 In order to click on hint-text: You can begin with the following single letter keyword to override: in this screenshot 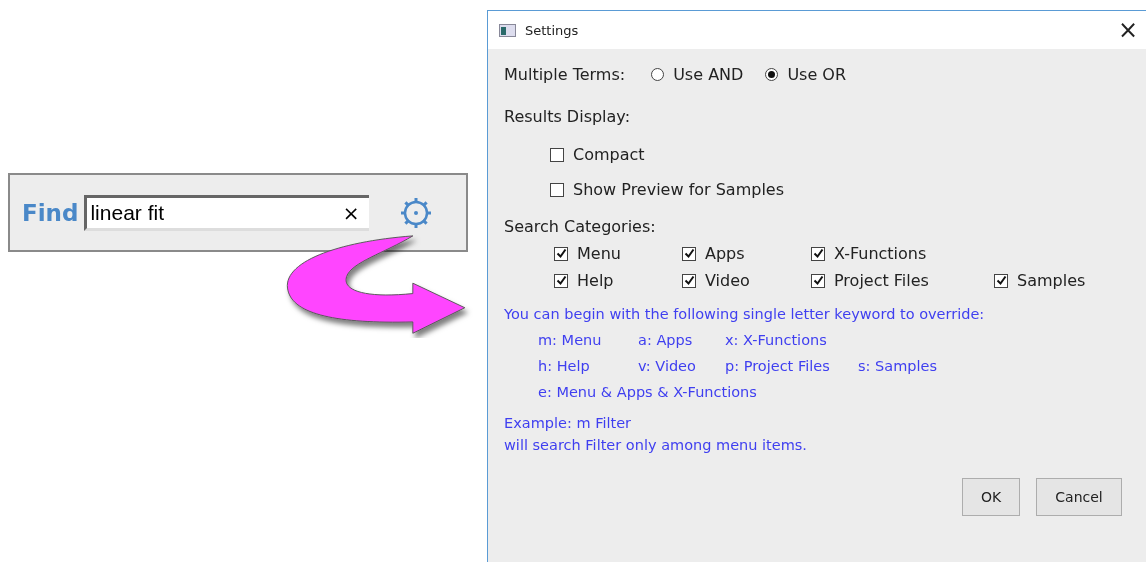, I will do `click(745, 314)`.